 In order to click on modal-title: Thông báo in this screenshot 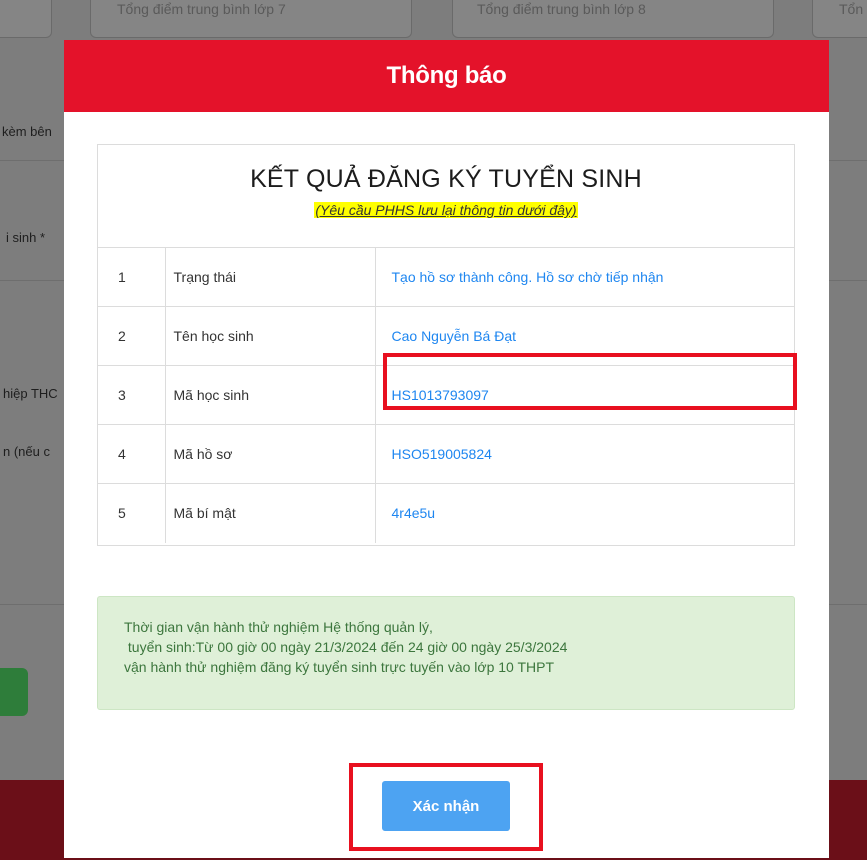, I will do `click(446, 75)`.